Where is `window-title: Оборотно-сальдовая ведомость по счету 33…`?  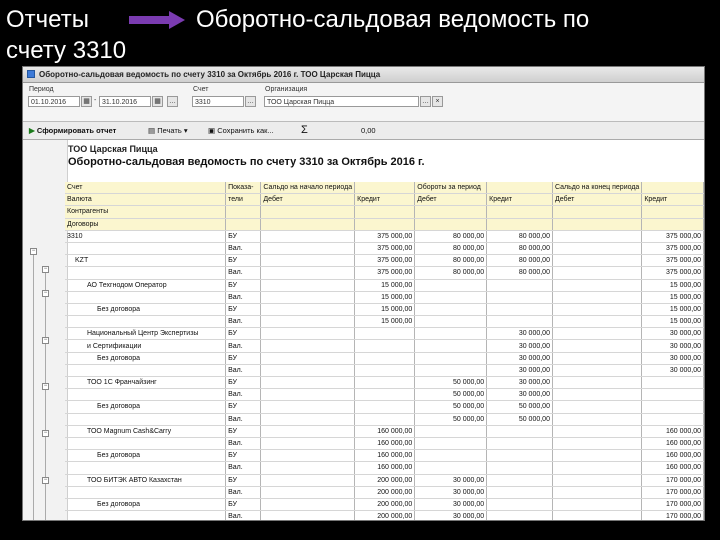
window-title: Оборотно-сальдовая ведомость по счету 33… is located at coordinates (210, 74).